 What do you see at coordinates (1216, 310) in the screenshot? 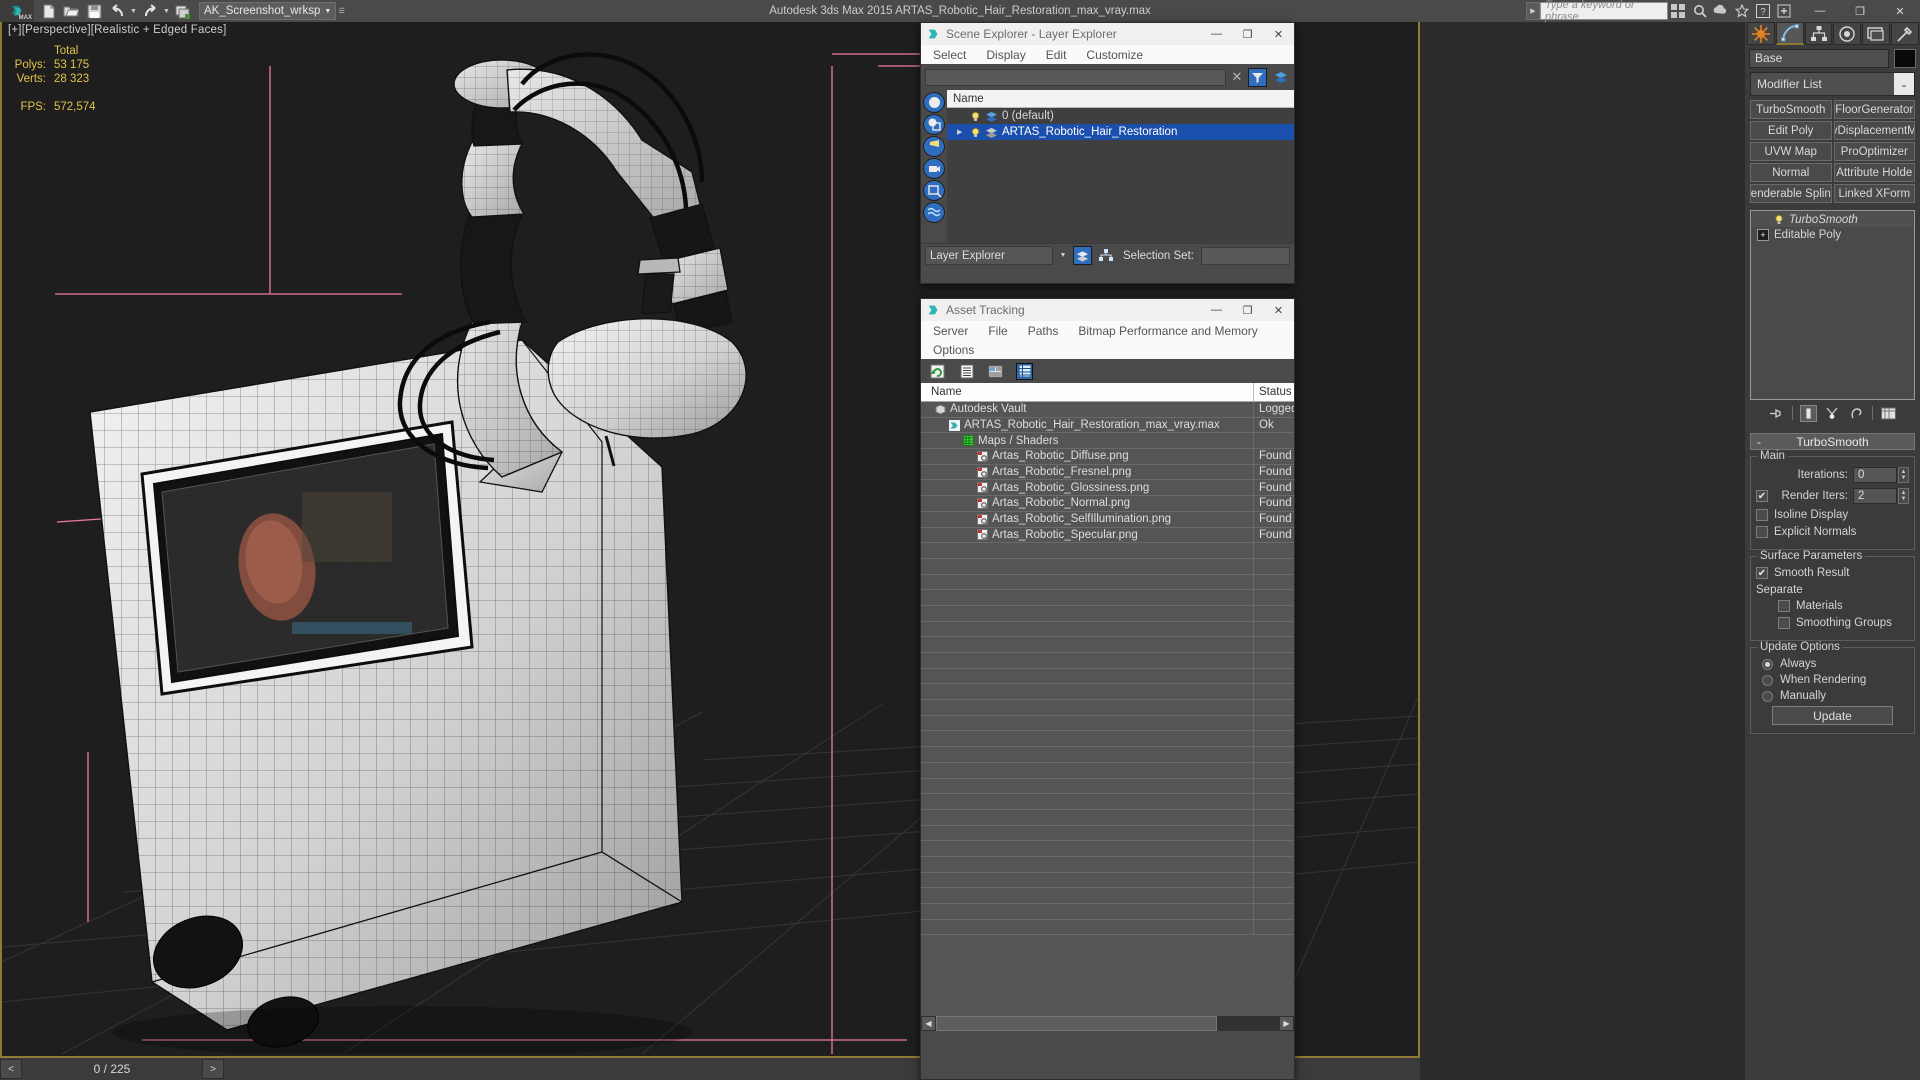
I see `asset-tracking-minimize: —` at bounding box center [1216, 310].